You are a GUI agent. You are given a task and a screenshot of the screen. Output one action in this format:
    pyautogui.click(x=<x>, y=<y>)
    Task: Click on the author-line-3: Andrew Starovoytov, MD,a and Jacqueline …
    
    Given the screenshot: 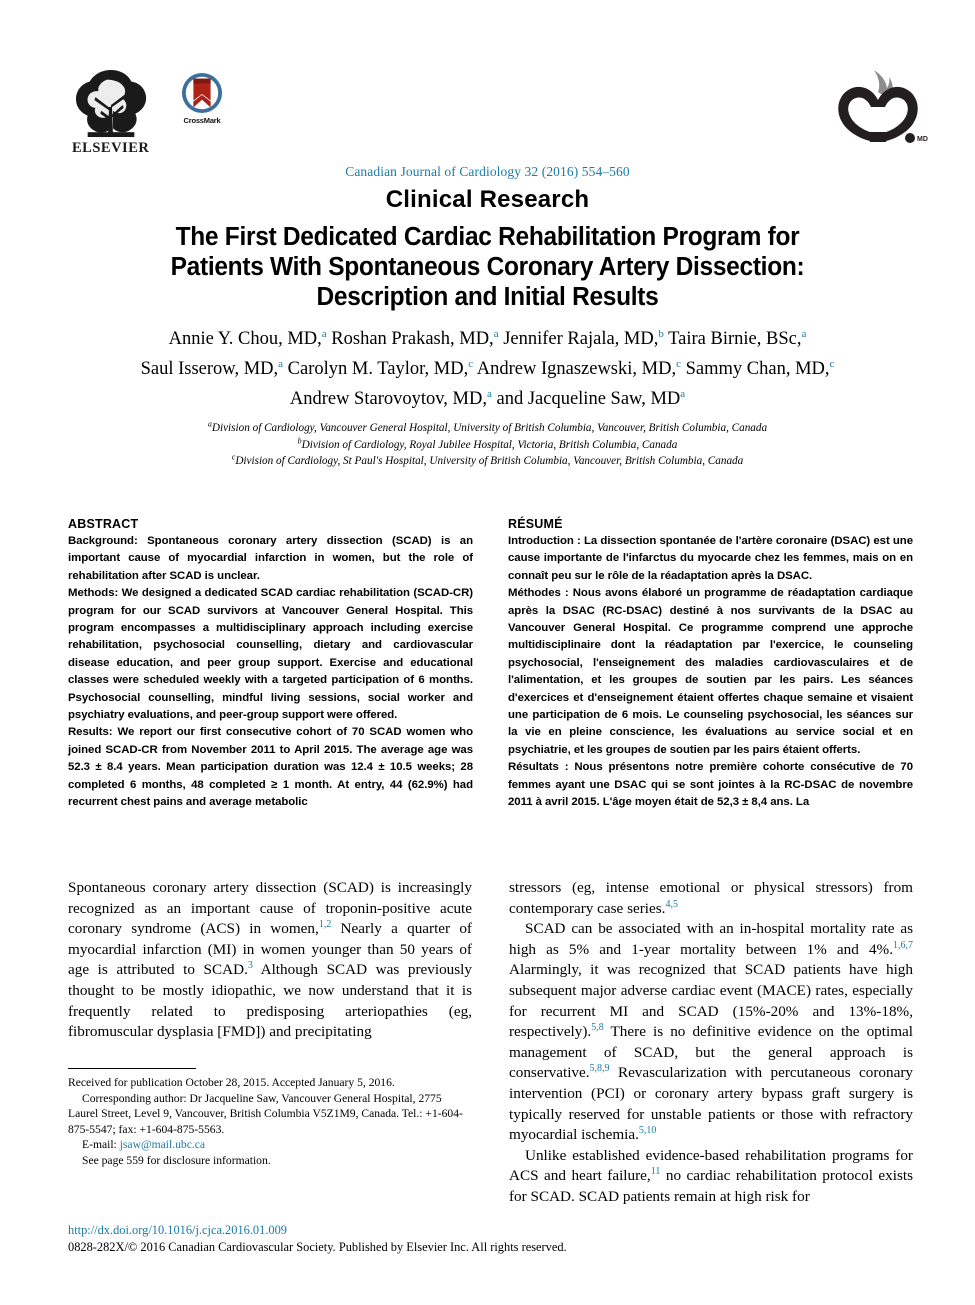 What is the action you would take?
    pyautogui.click(x=487, y=398)
    